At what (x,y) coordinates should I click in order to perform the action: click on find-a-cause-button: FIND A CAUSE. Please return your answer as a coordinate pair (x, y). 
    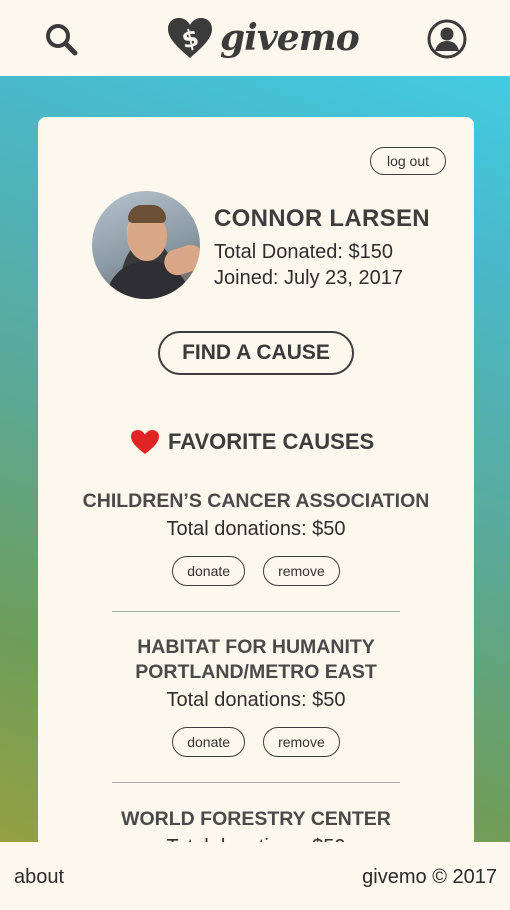
    Looking at the image, I should click on (256, 353).